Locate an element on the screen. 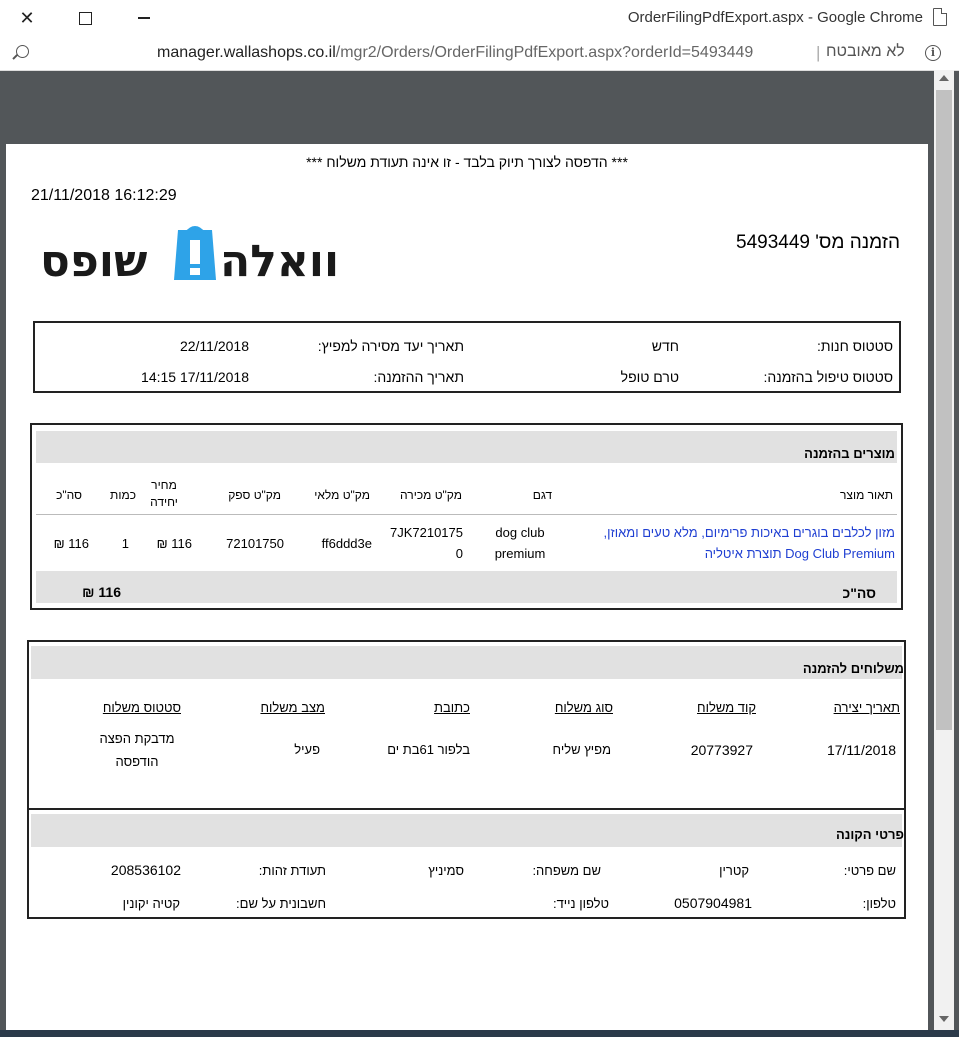 This screenshot has height=1037, width=959. order-title: הזמנה מס' 5493449 is located at coordinates (818, 242).